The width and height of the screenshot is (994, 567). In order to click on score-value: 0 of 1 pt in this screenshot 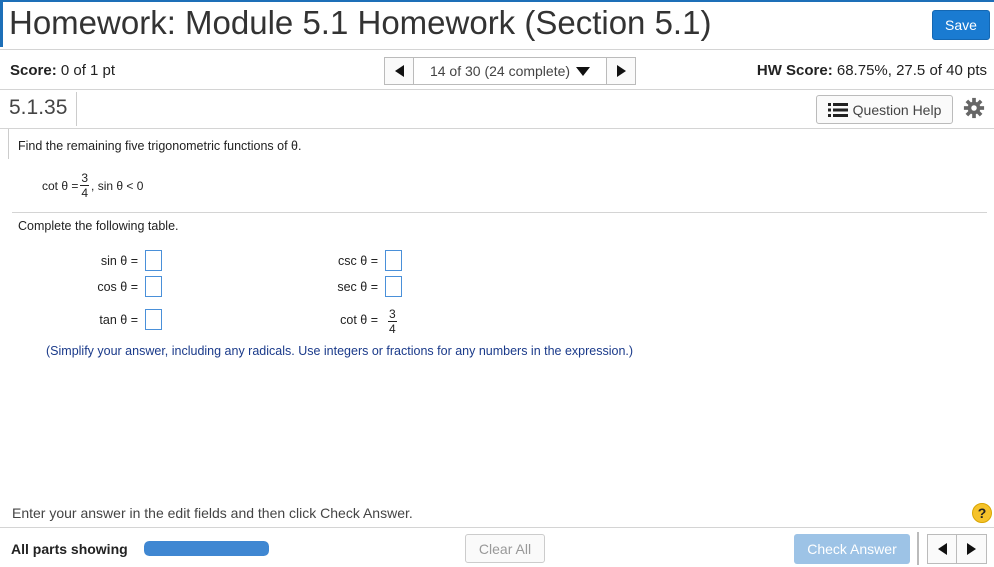, I will do `click(88, 70)`.